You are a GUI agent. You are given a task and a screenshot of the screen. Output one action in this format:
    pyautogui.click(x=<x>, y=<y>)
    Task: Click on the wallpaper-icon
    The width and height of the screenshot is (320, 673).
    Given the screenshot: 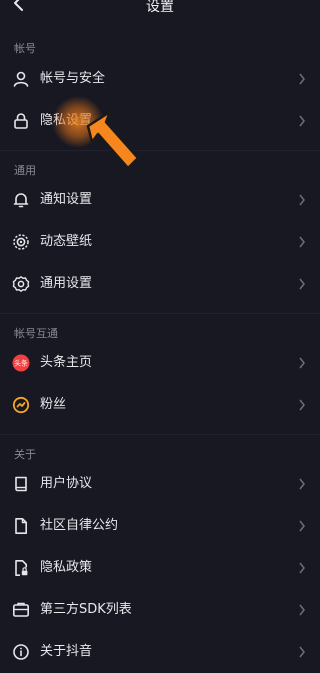 What is the action you would take?
    pyautogui.click(x=21, y=242)
    